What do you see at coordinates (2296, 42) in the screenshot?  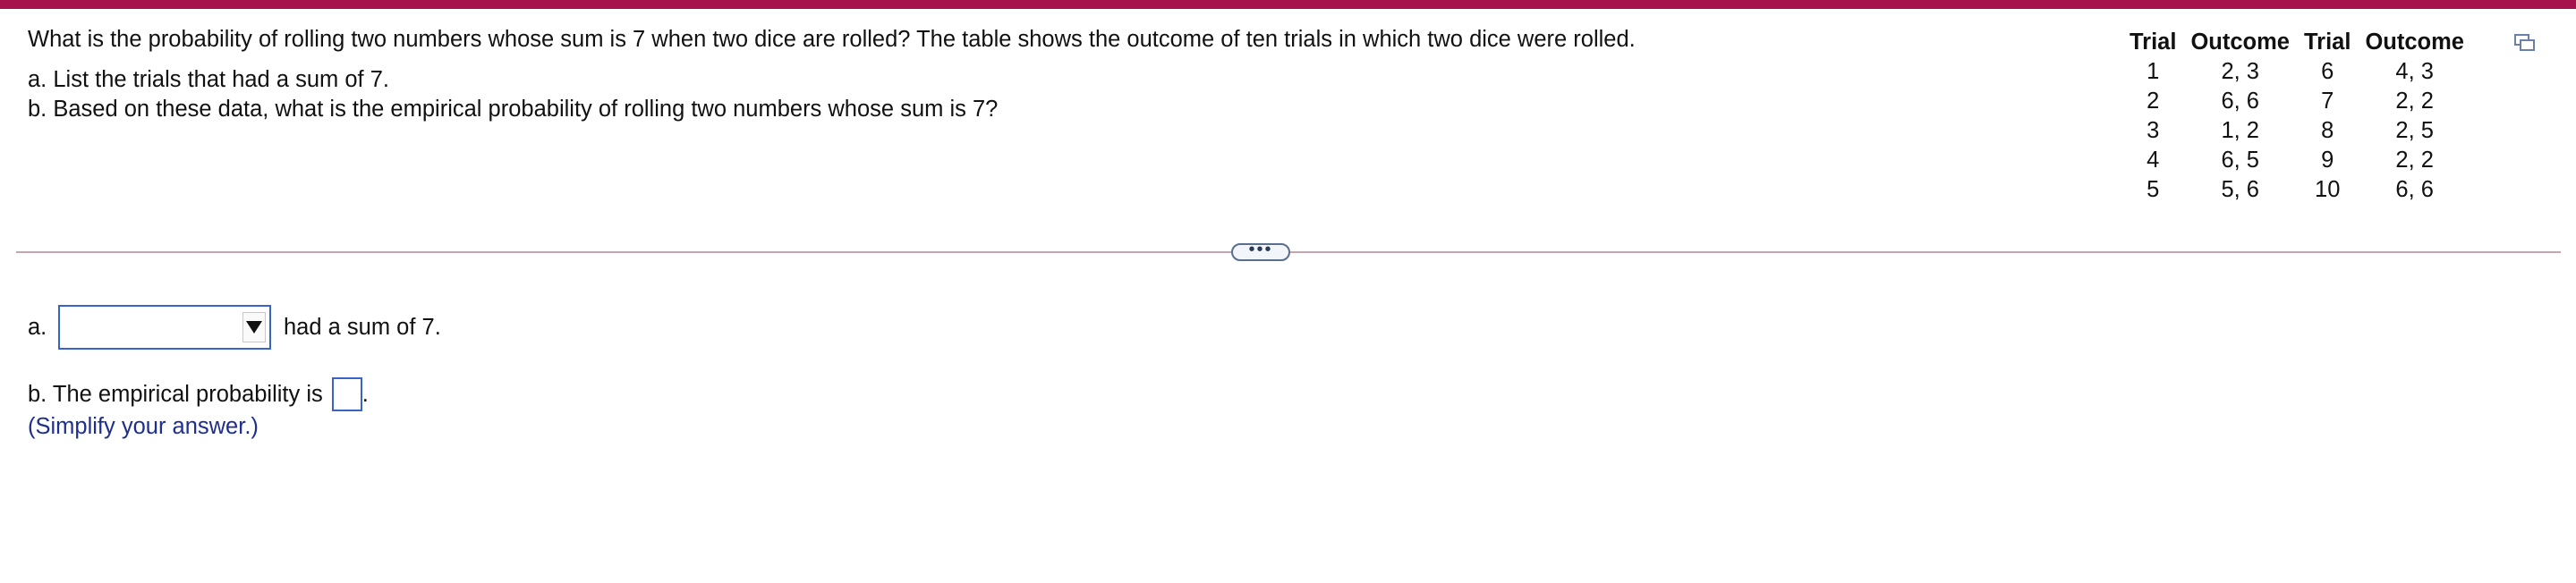 I see `table-header-row: Trial Outcome Trial Outcome` at bounding box center [2296, 42].